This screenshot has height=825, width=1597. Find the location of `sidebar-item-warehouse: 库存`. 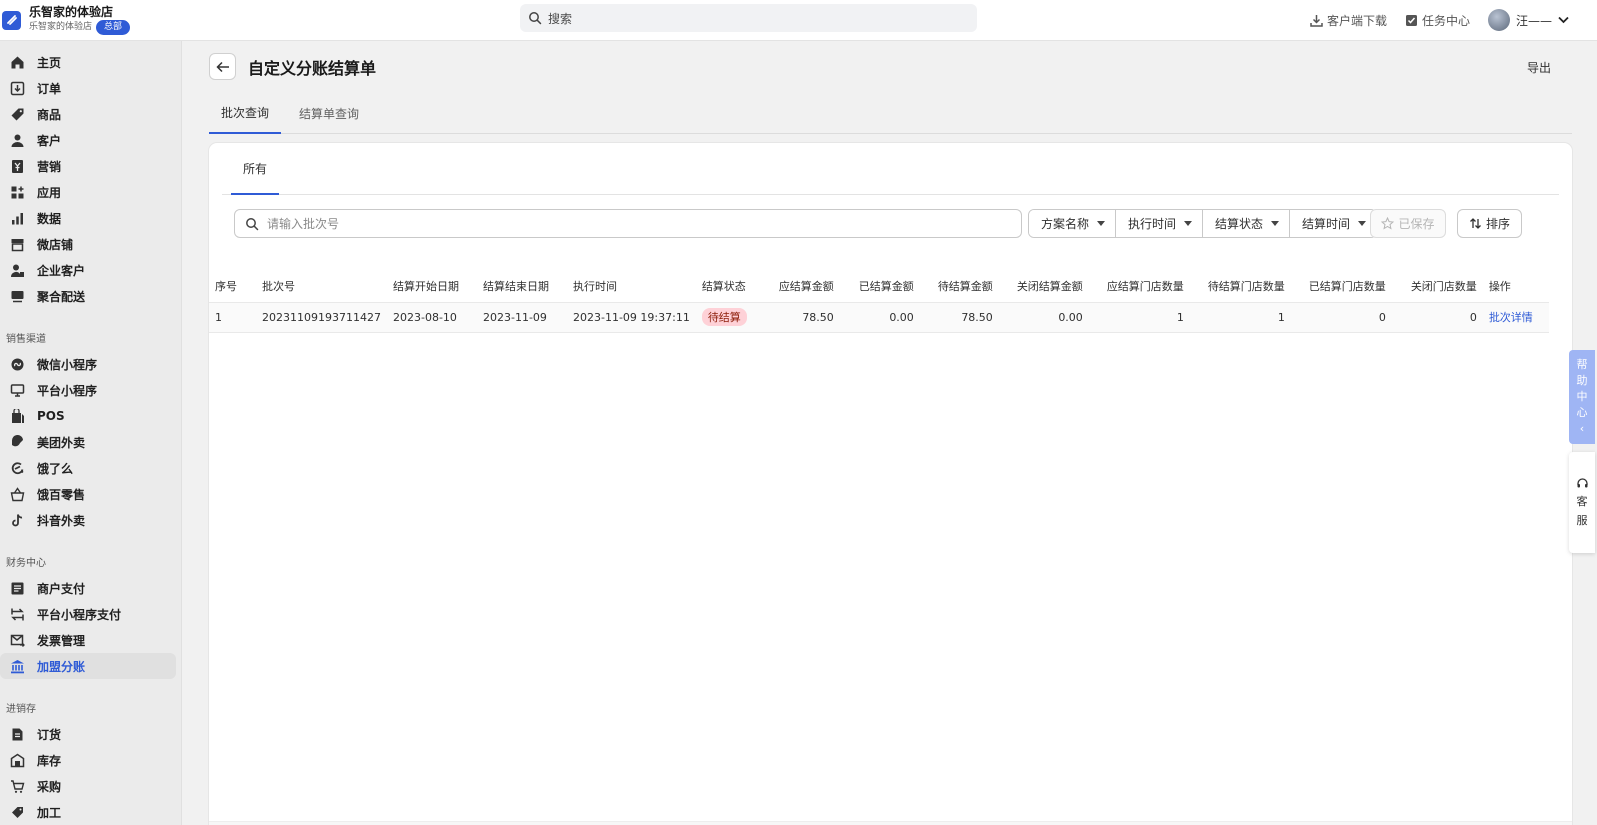

sidebar-item-warehouse: 库存 is located at coordinates (88, 760).